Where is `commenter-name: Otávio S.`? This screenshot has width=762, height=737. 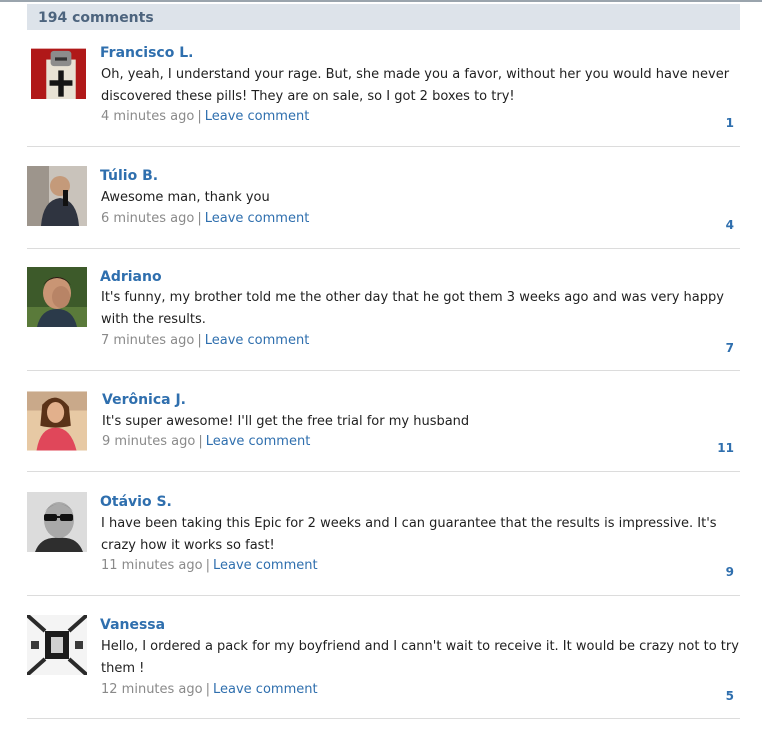
commenter-name: Otávio S. is located at coordinates (136, 502).